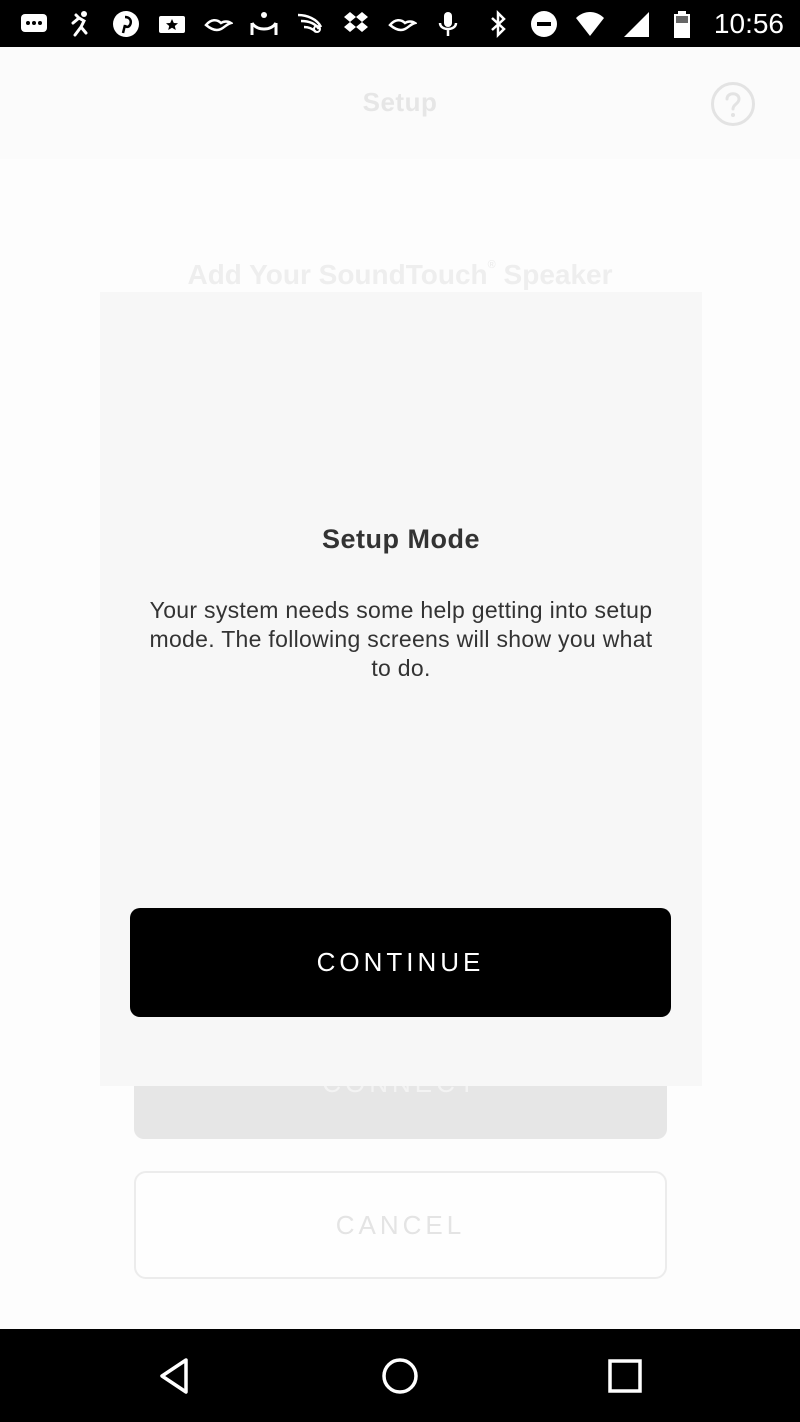 This screenshot has height=1422, width=800. I want to click on ticket-icon, so click(172, 24).